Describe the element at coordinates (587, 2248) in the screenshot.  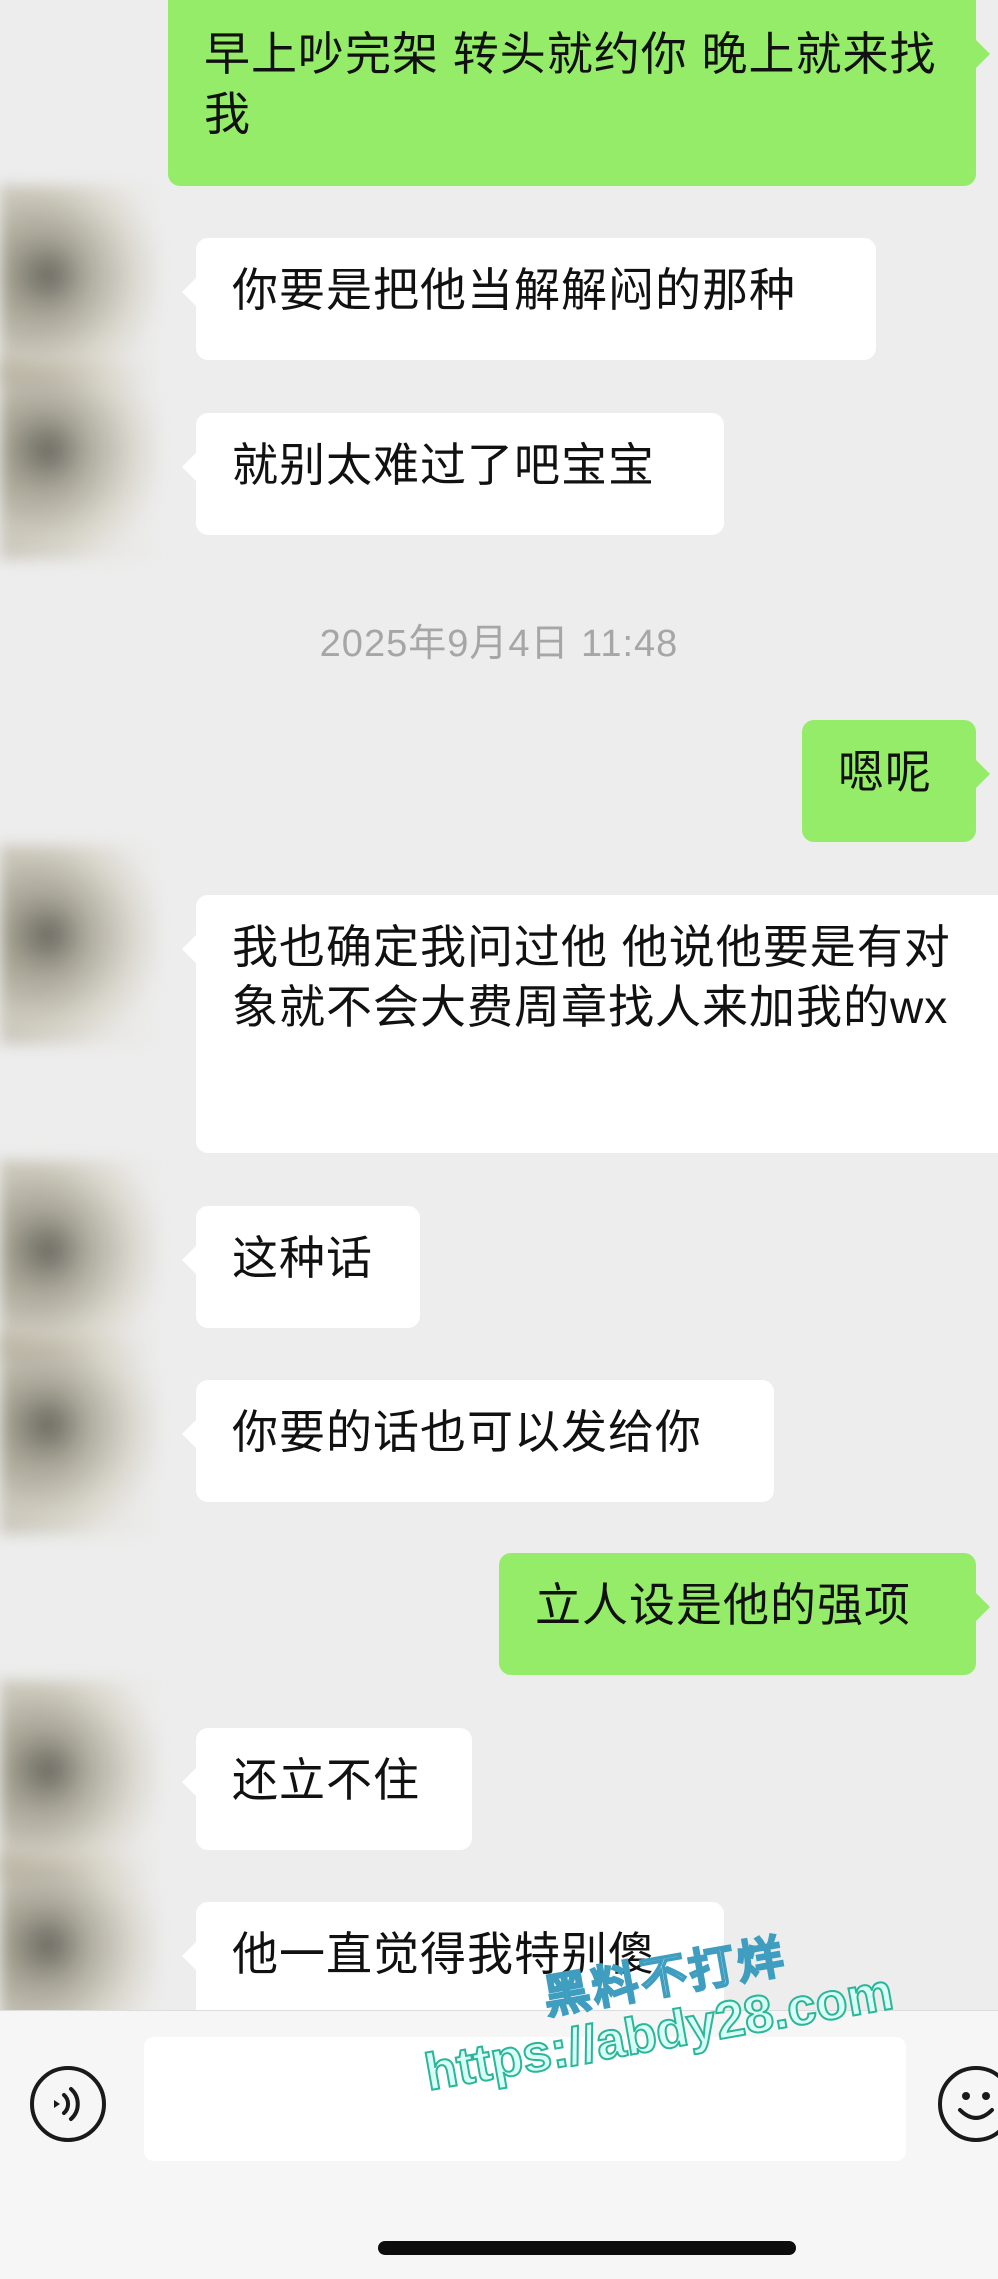
I see `home-indicator` at that location.